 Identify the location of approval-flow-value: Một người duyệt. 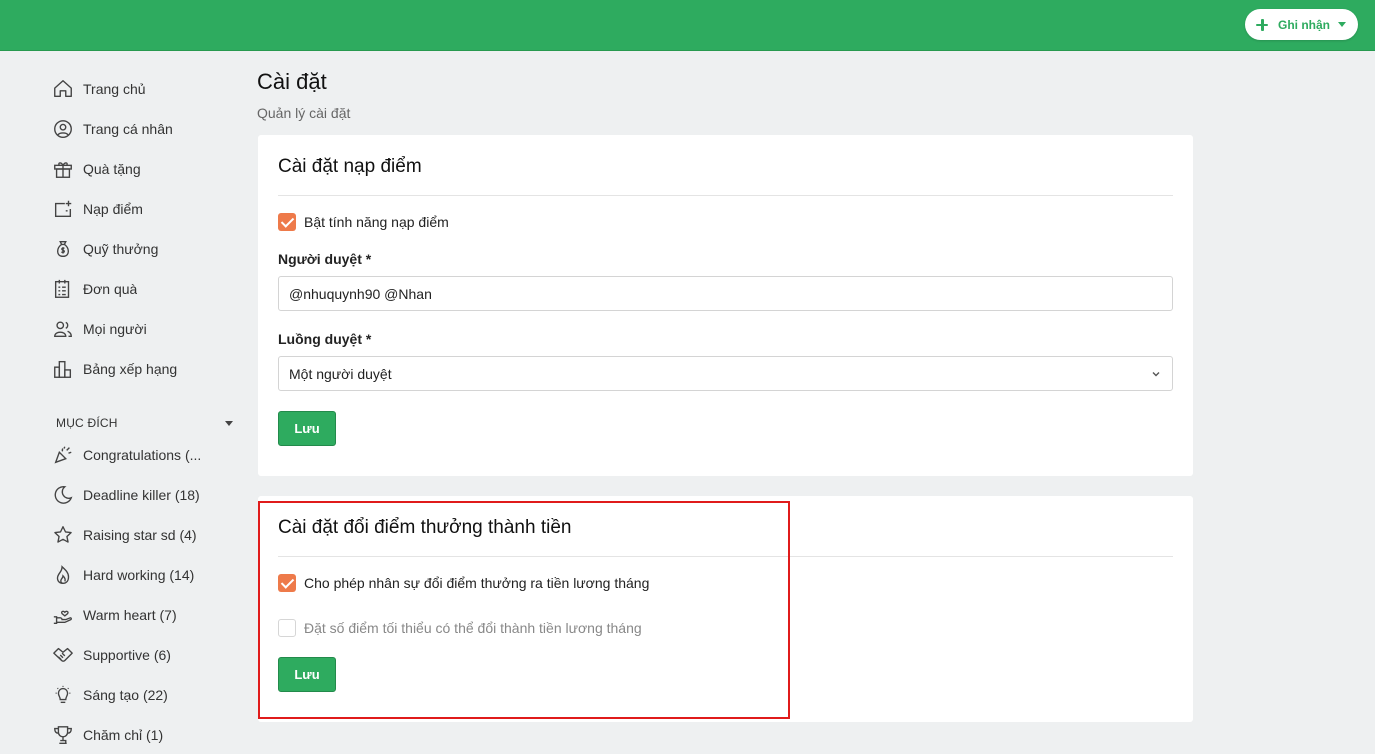
(340, 373).